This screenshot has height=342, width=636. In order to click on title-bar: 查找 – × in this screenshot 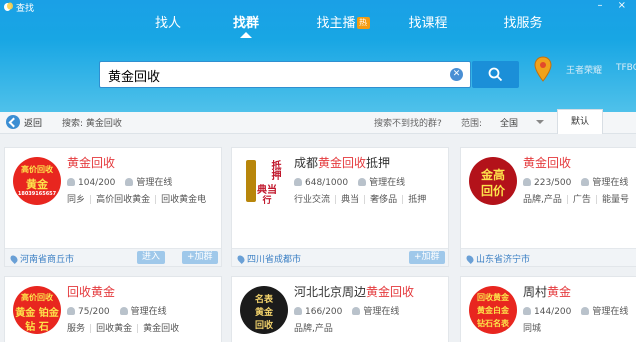, I will do `click(318, 7)`.